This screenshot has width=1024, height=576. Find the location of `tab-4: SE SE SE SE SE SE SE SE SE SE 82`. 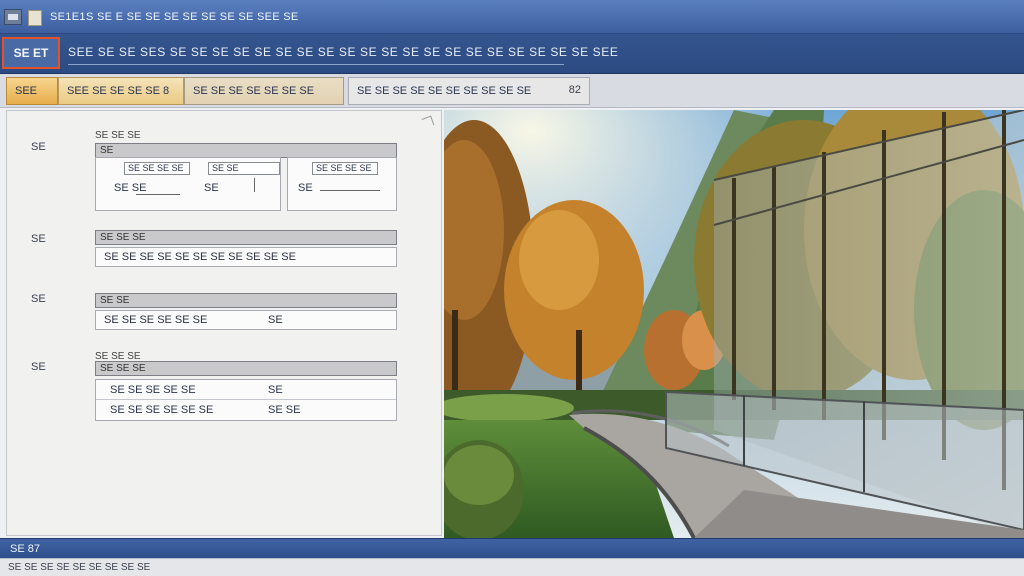

tab-4: SE SE SE SE SE SE SE SE SE SE 82 is located at coordinates (469, 91).